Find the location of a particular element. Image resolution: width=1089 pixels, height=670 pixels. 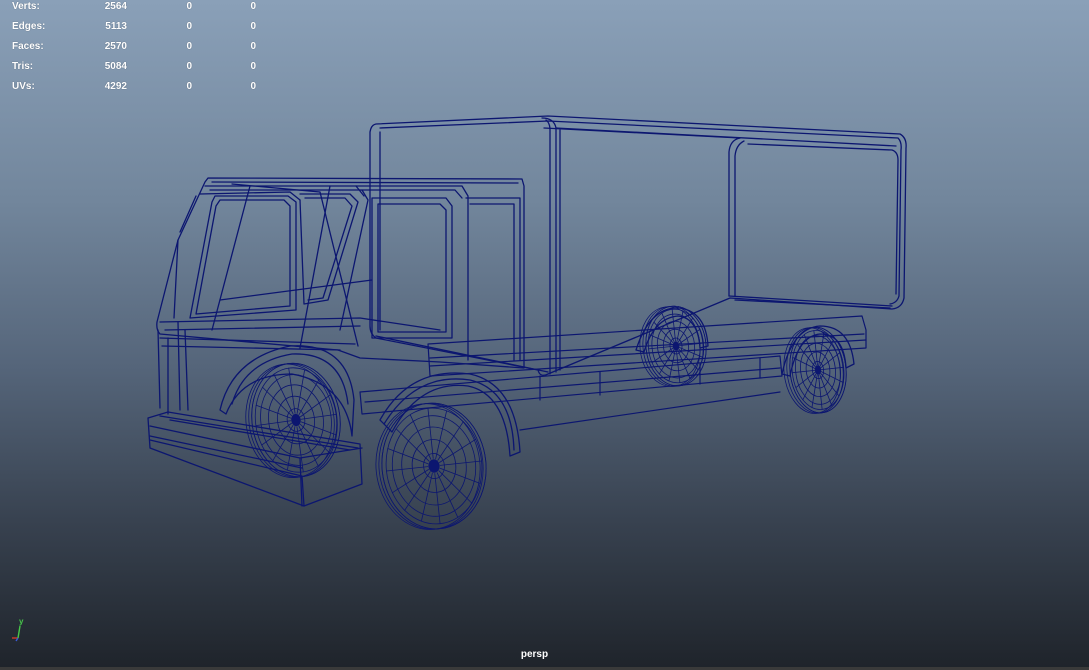

camera-name-label: persp is located at coordinates (534, 654).